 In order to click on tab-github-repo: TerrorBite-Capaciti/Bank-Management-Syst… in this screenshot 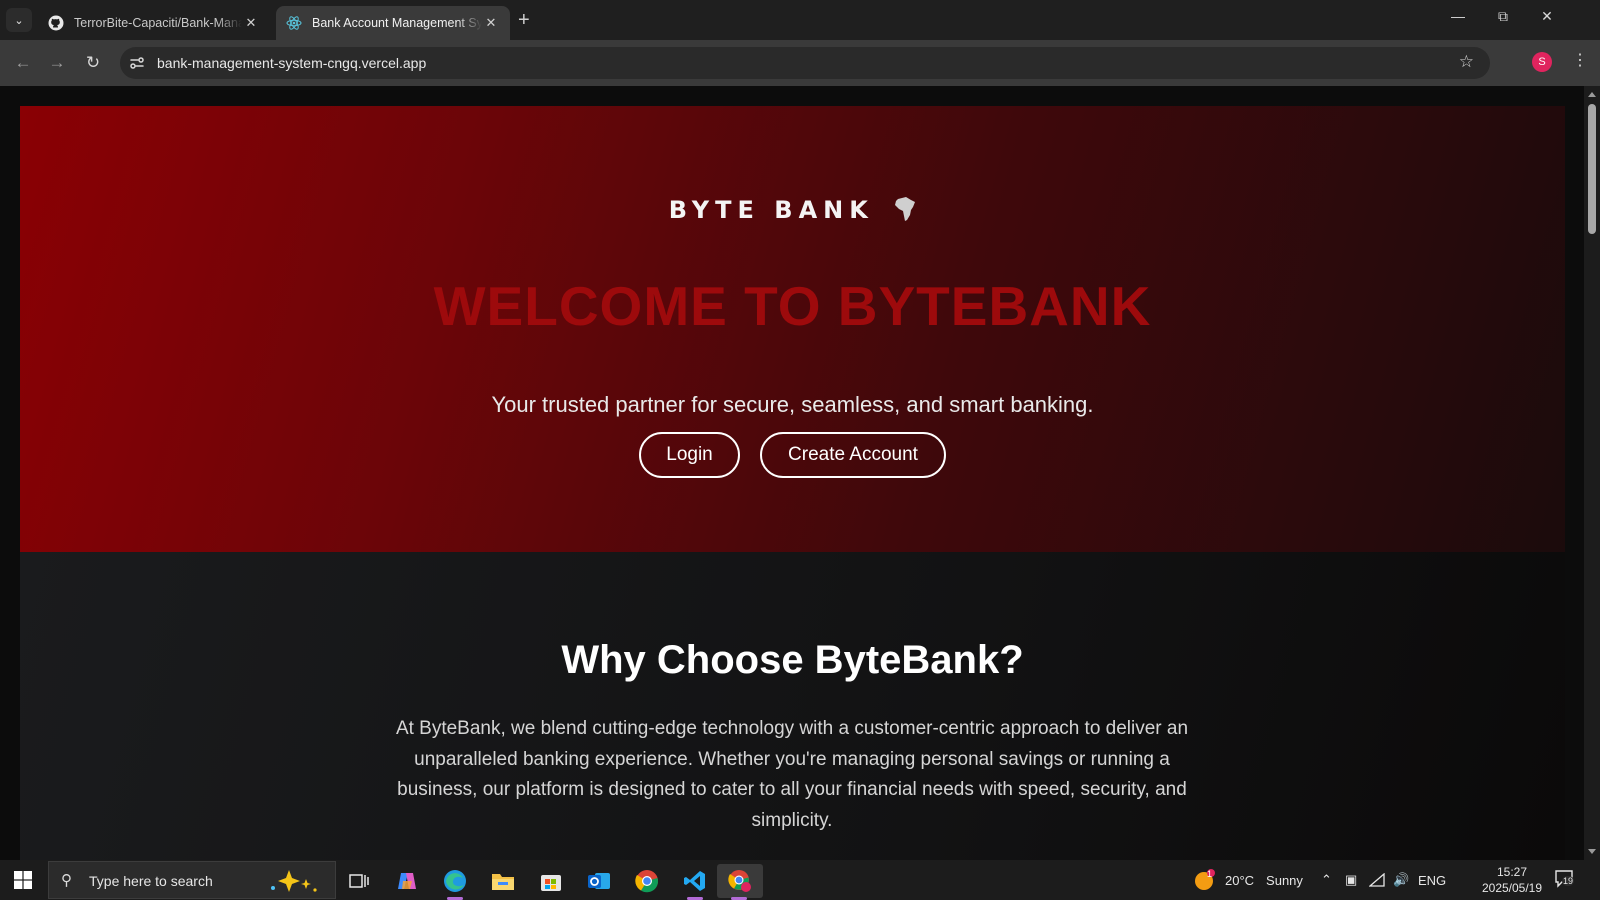, I will do `click(154, 23)`.